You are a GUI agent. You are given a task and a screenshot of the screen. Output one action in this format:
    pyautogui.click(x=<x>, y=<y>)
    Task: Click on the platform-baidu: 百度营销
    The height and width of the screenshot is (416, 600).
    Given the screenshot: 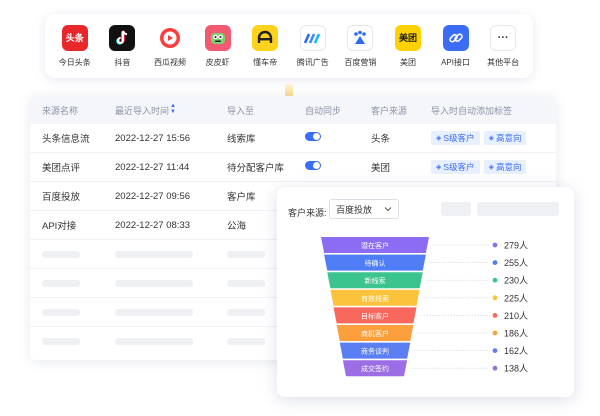 What is the action you would take?
    pyautogui.click(x=361, y=46)
    